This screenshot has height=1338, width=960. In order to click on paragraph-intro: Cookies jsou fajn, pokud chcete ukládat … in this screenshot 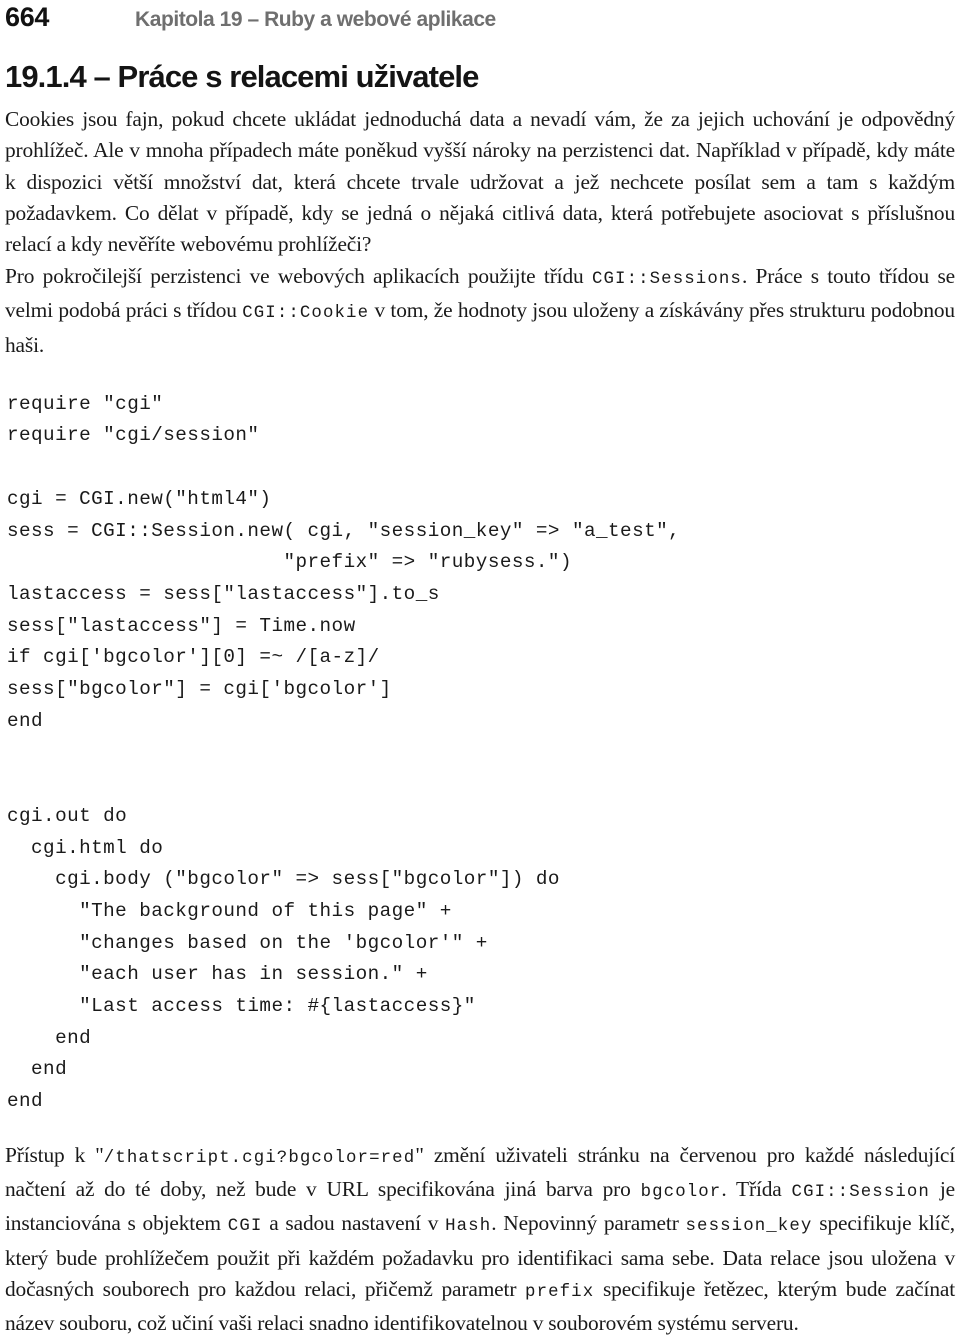, I will do `click(480, 182)`.